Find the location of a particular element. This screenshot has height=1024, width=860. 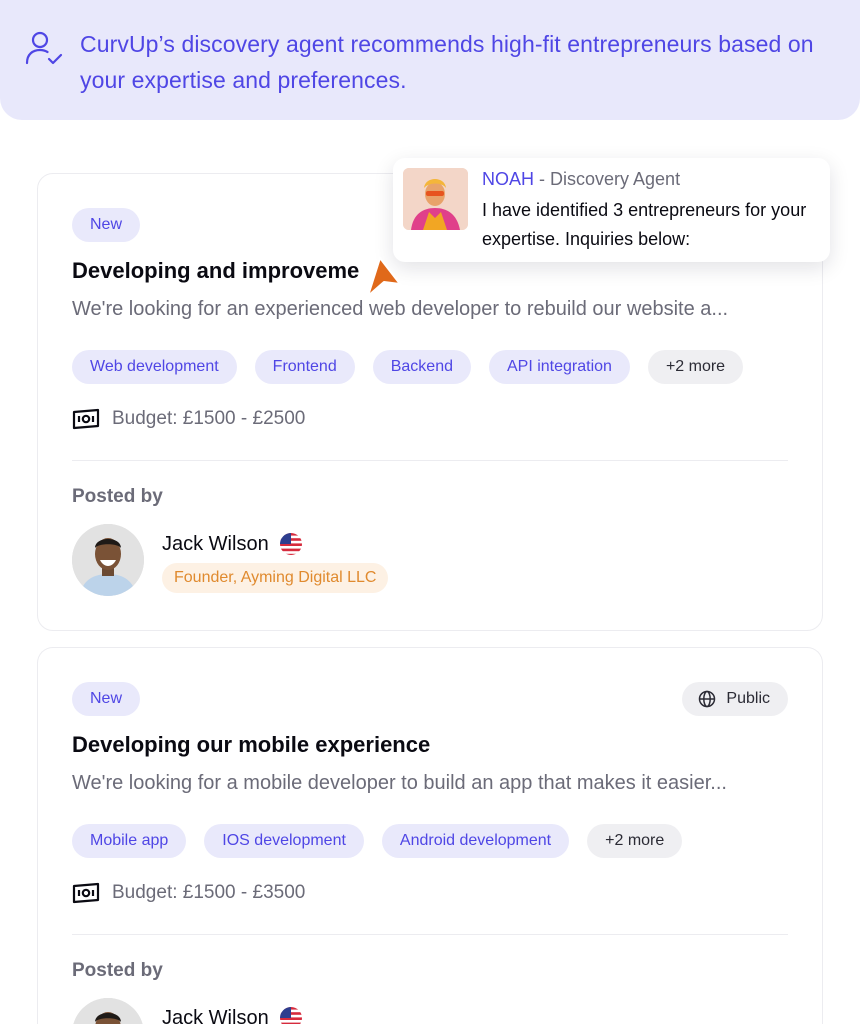

user-check-icon is located at coordinates (44, 48).